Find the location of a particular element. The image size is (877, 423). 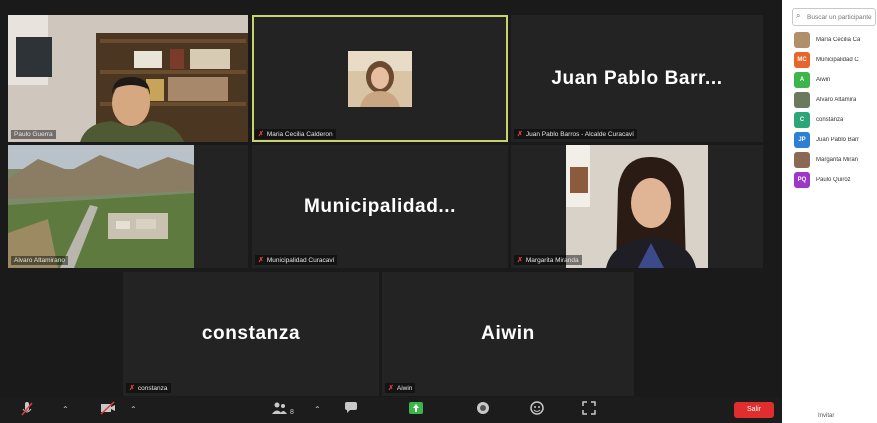

video-tile-constanza: constanza ✗ constanza is located at coordinates (251, 334).